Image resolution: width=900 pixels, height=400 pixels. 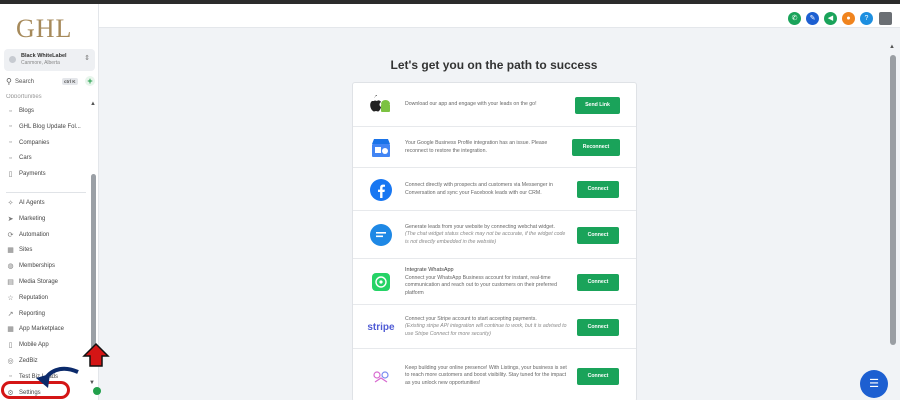 I want to click on scroll-up-arrow-icon: ▲, so click(x=93, y=104).